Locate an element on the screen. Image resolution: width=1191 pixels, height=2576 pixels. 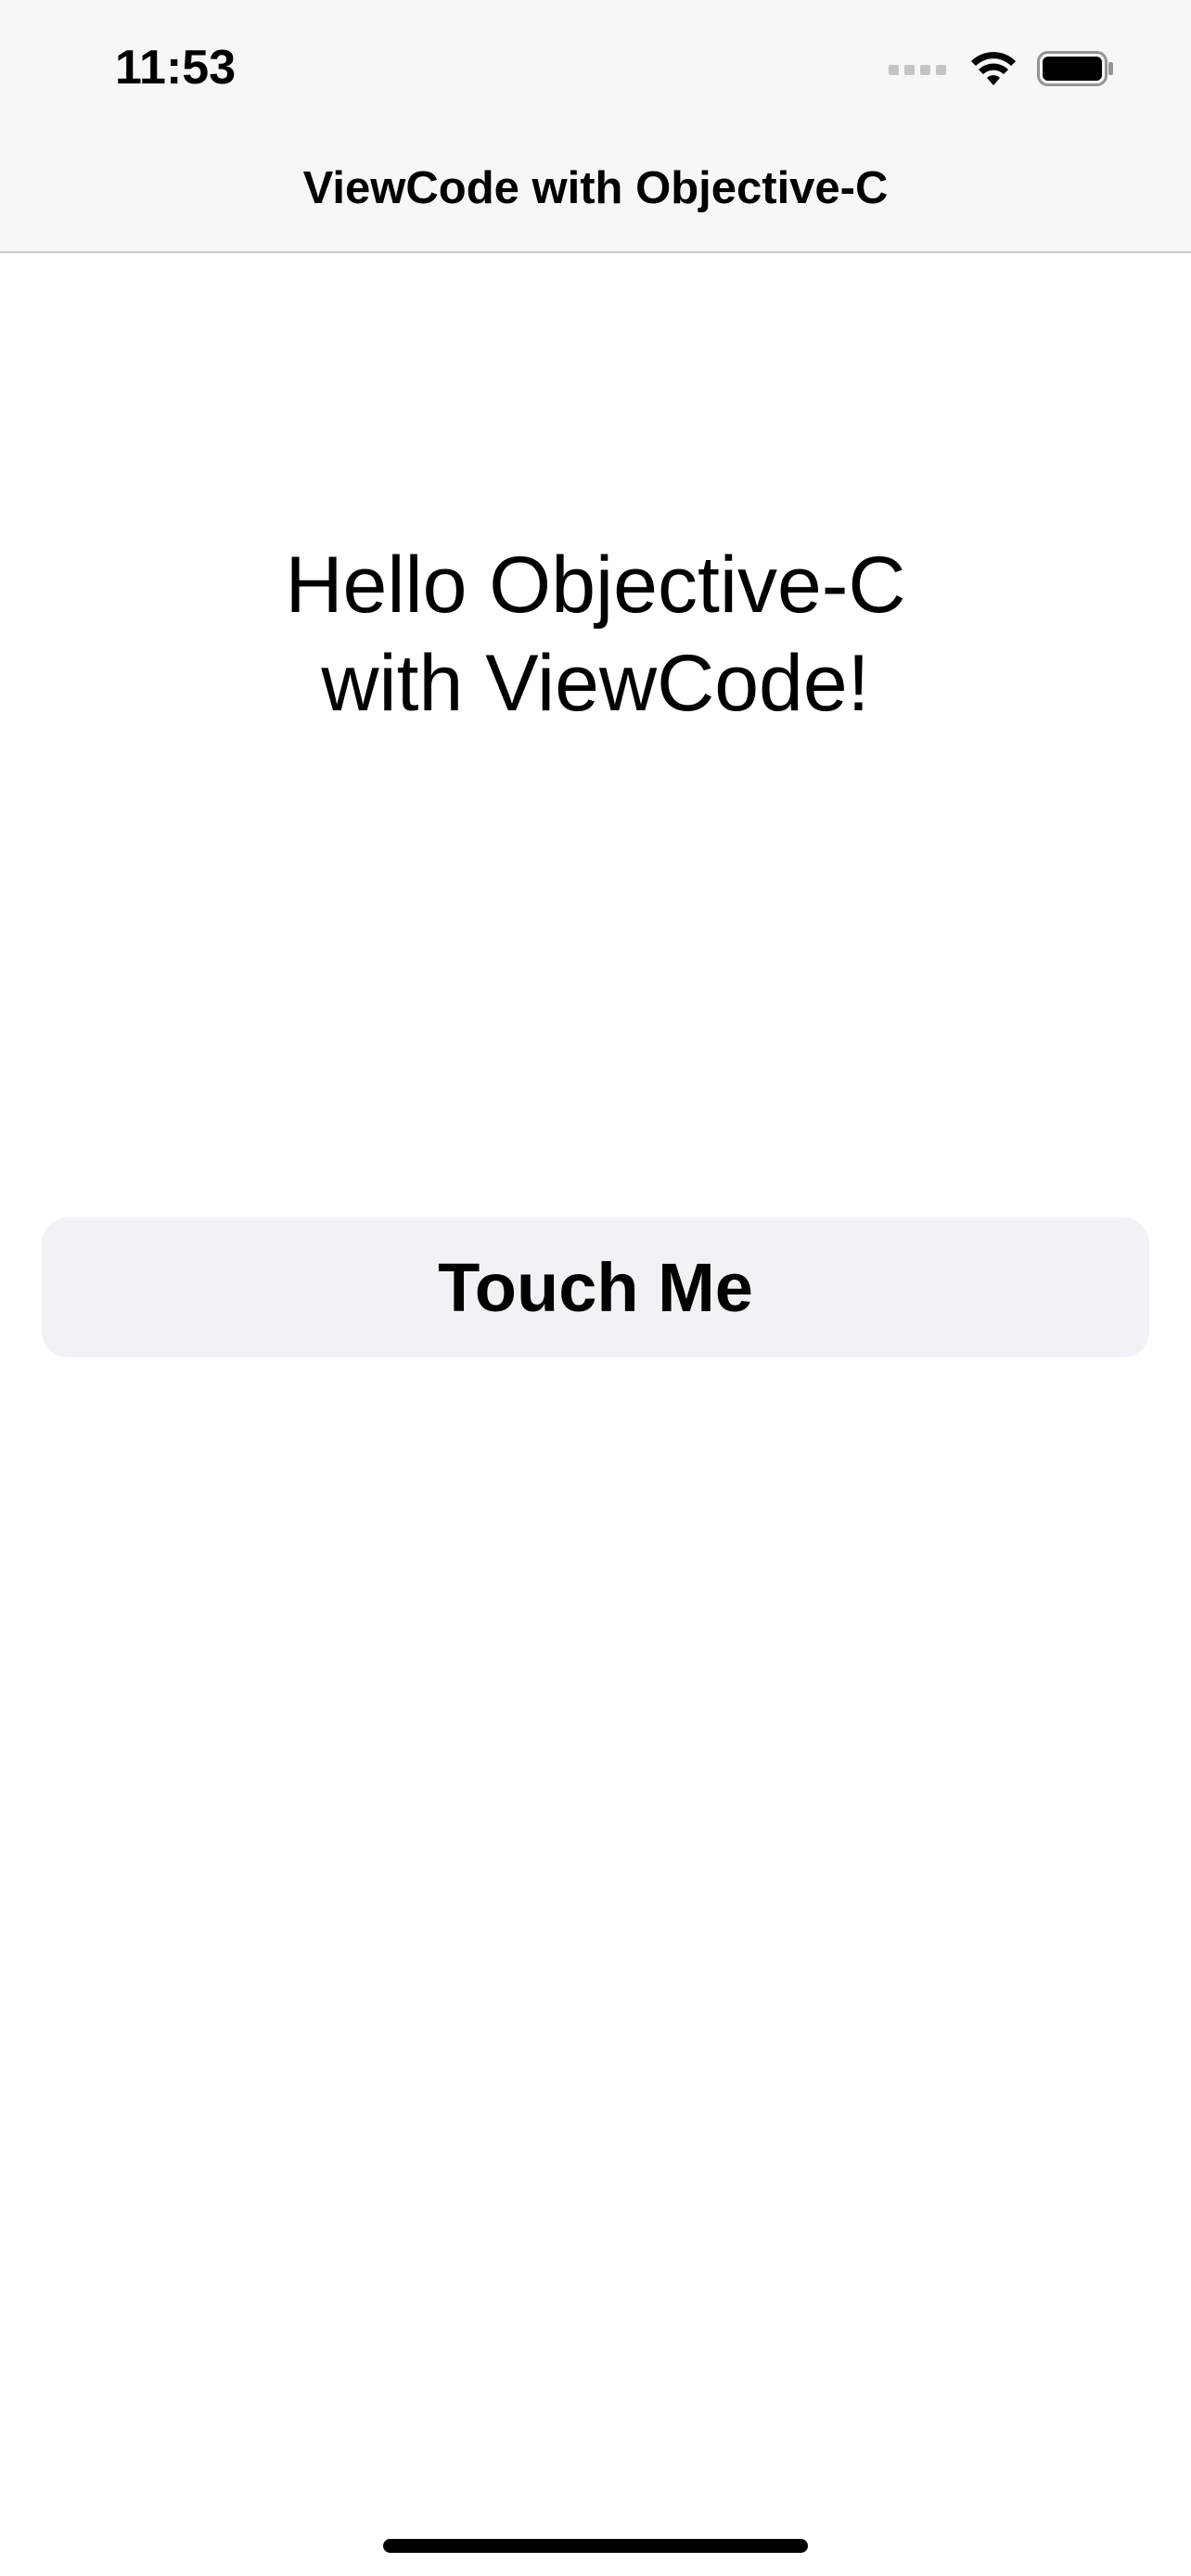
touch-me-button: Touch Me is located at coordinates (595, 1288).